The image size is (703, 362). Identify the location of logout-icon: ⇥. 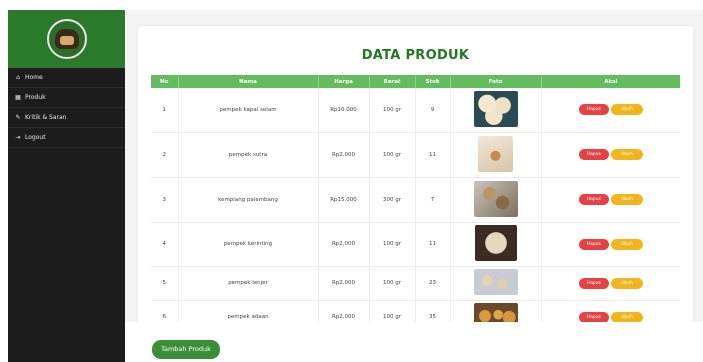
(18, 137).